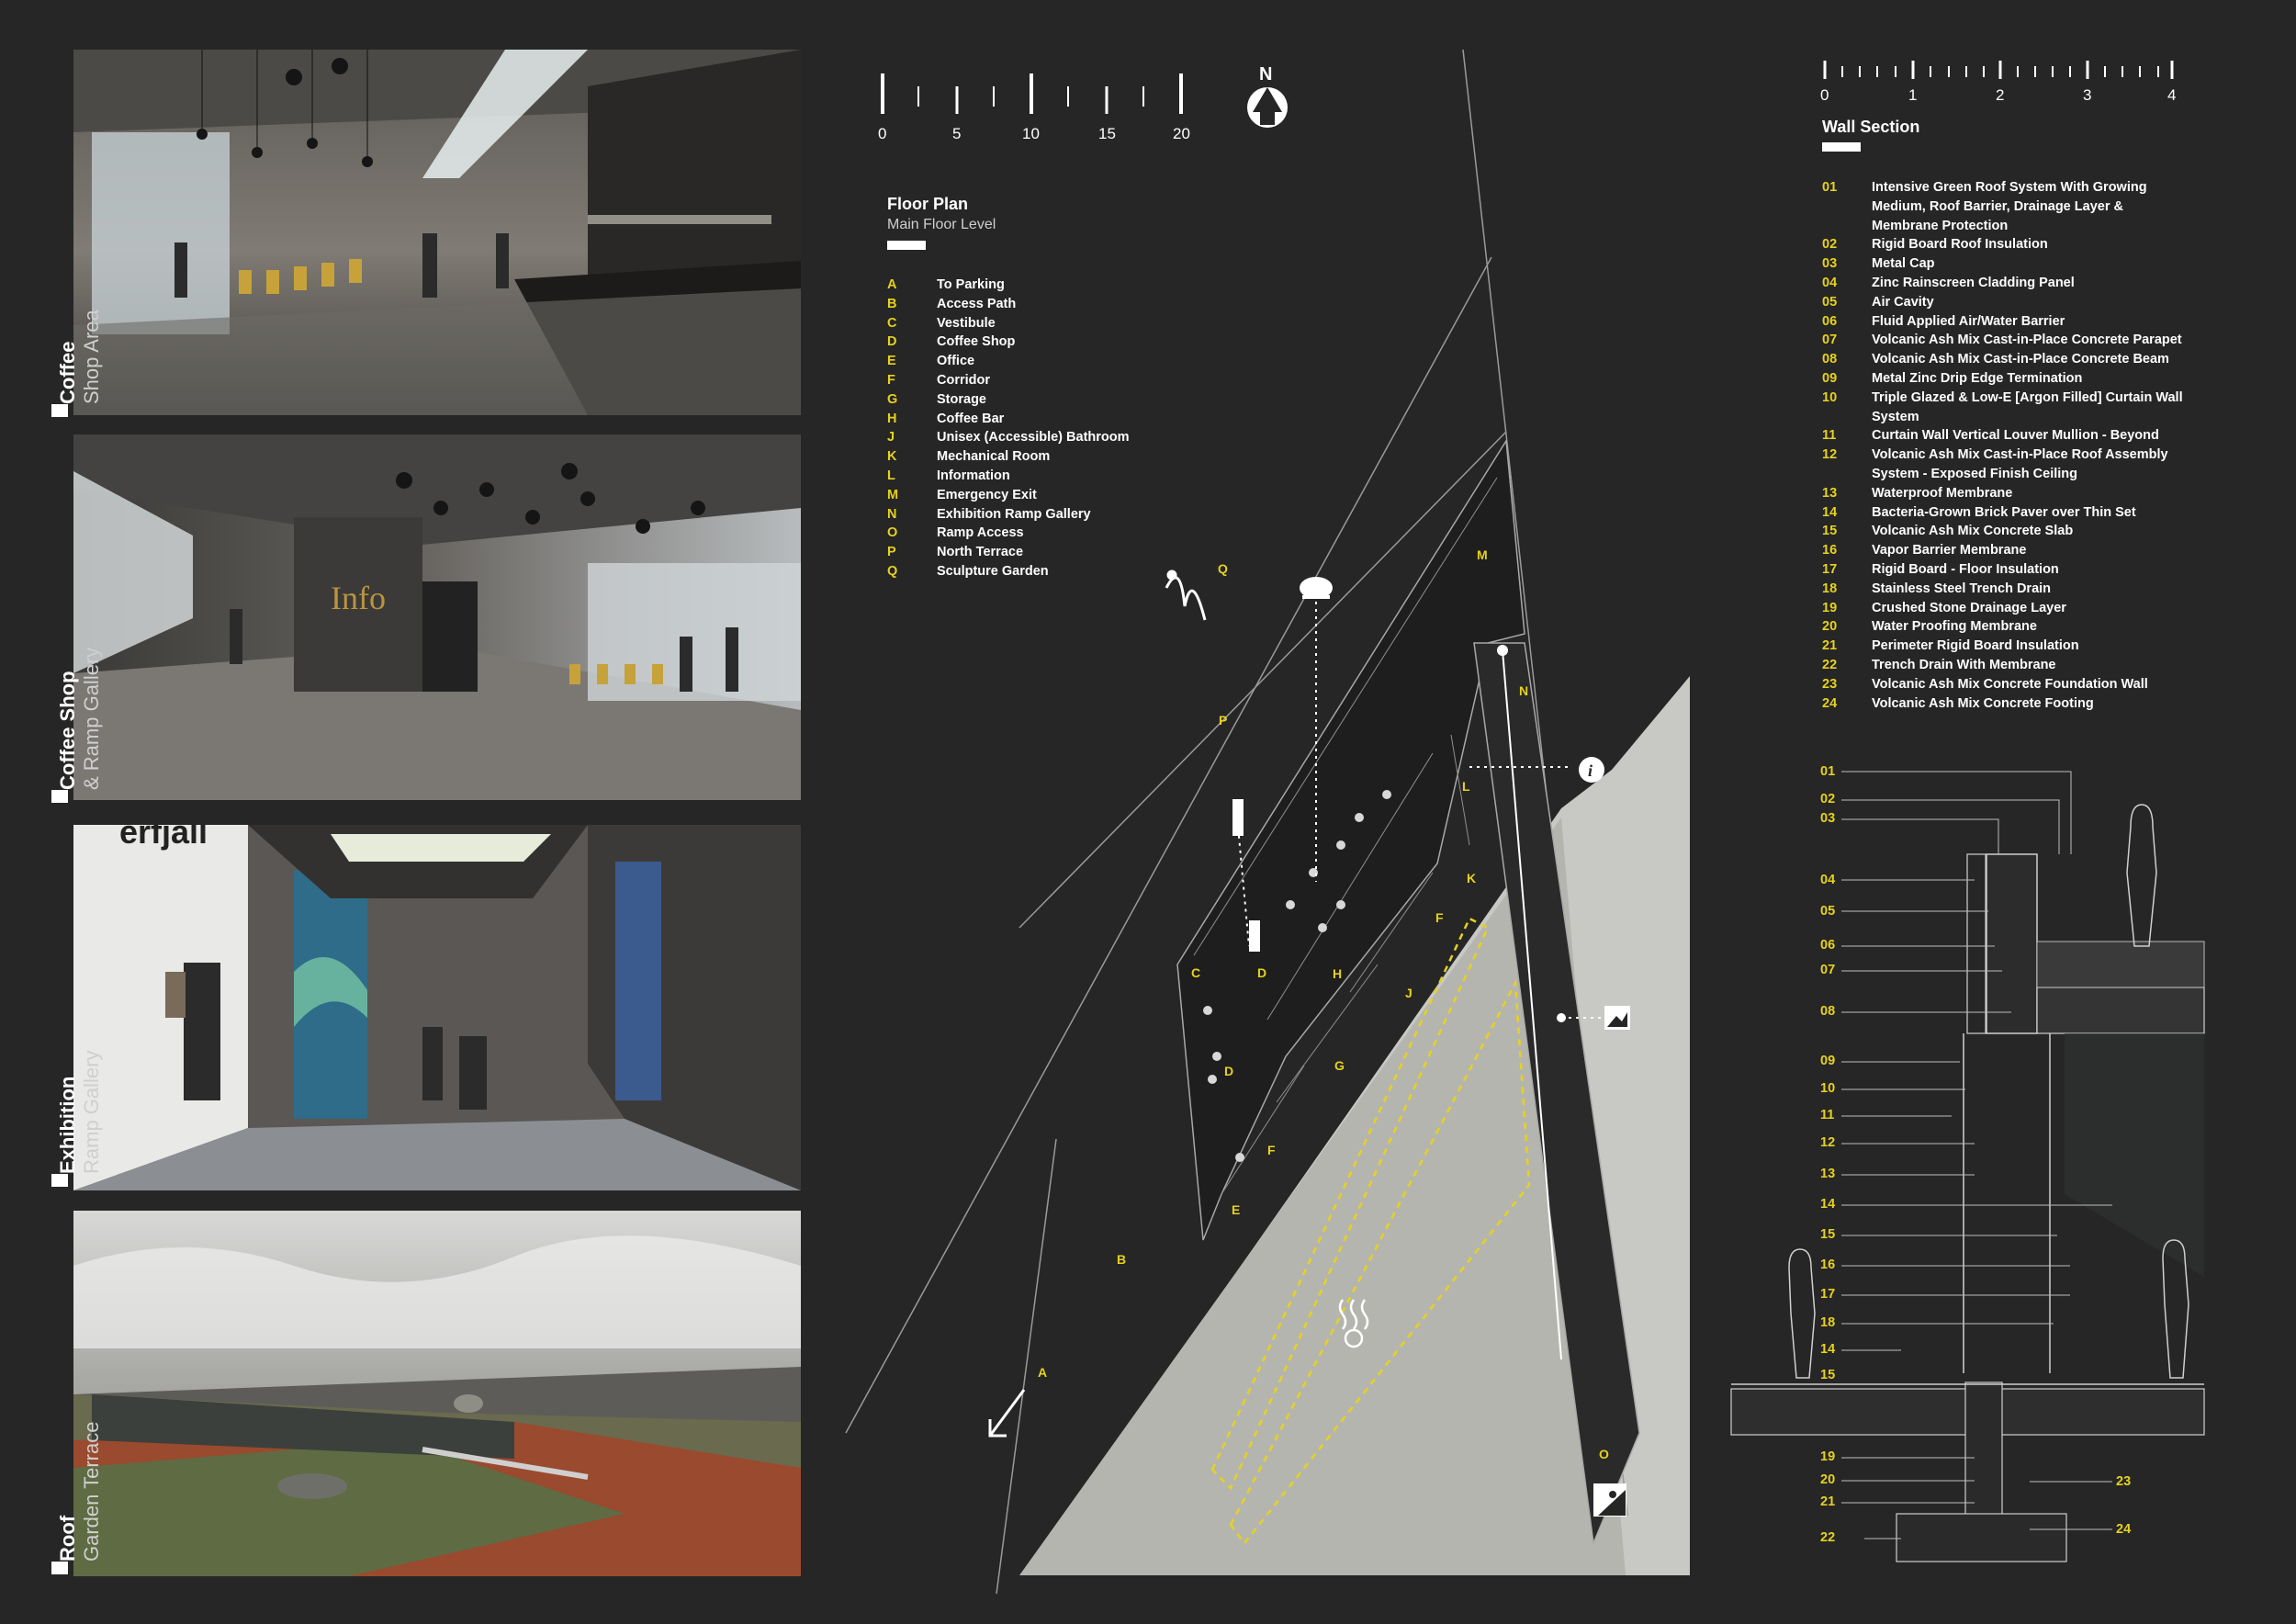 This screenshot has width=2296, height=1624. I want to click on section-callout: 06, so click(1828, 945).